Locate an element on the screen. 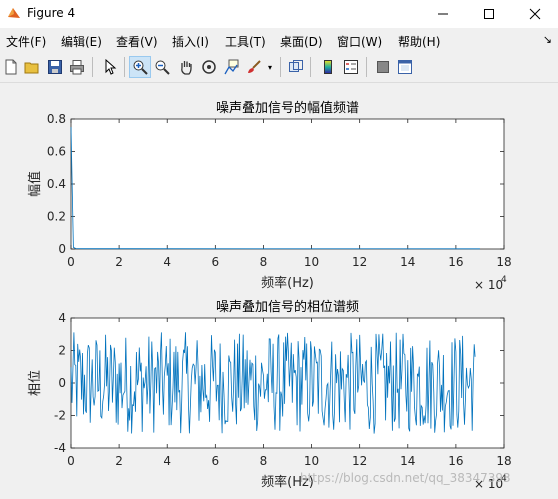 The height and width of the screenshot is (499, 558). hide-plot-tools-button is located at coordinates (383, 67).